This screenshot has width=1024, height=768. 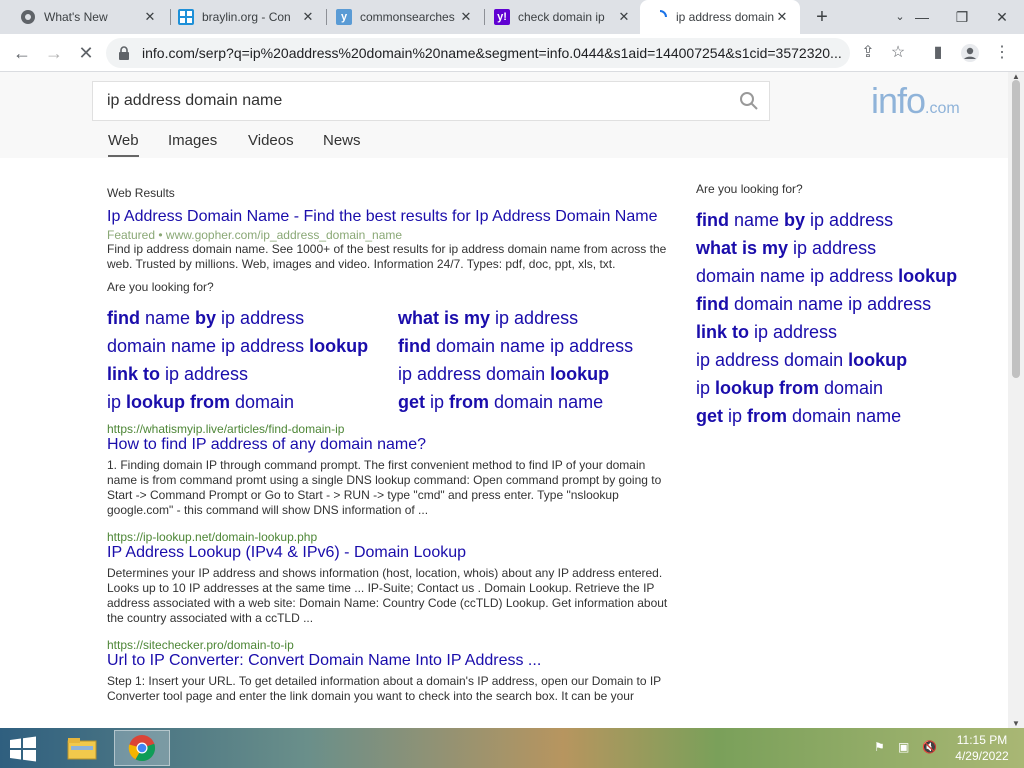 What do you see at coordinates (252, 318) in the screenshot?
I see `keyword-link: find name by ip address` at bounding box center [252, 318].